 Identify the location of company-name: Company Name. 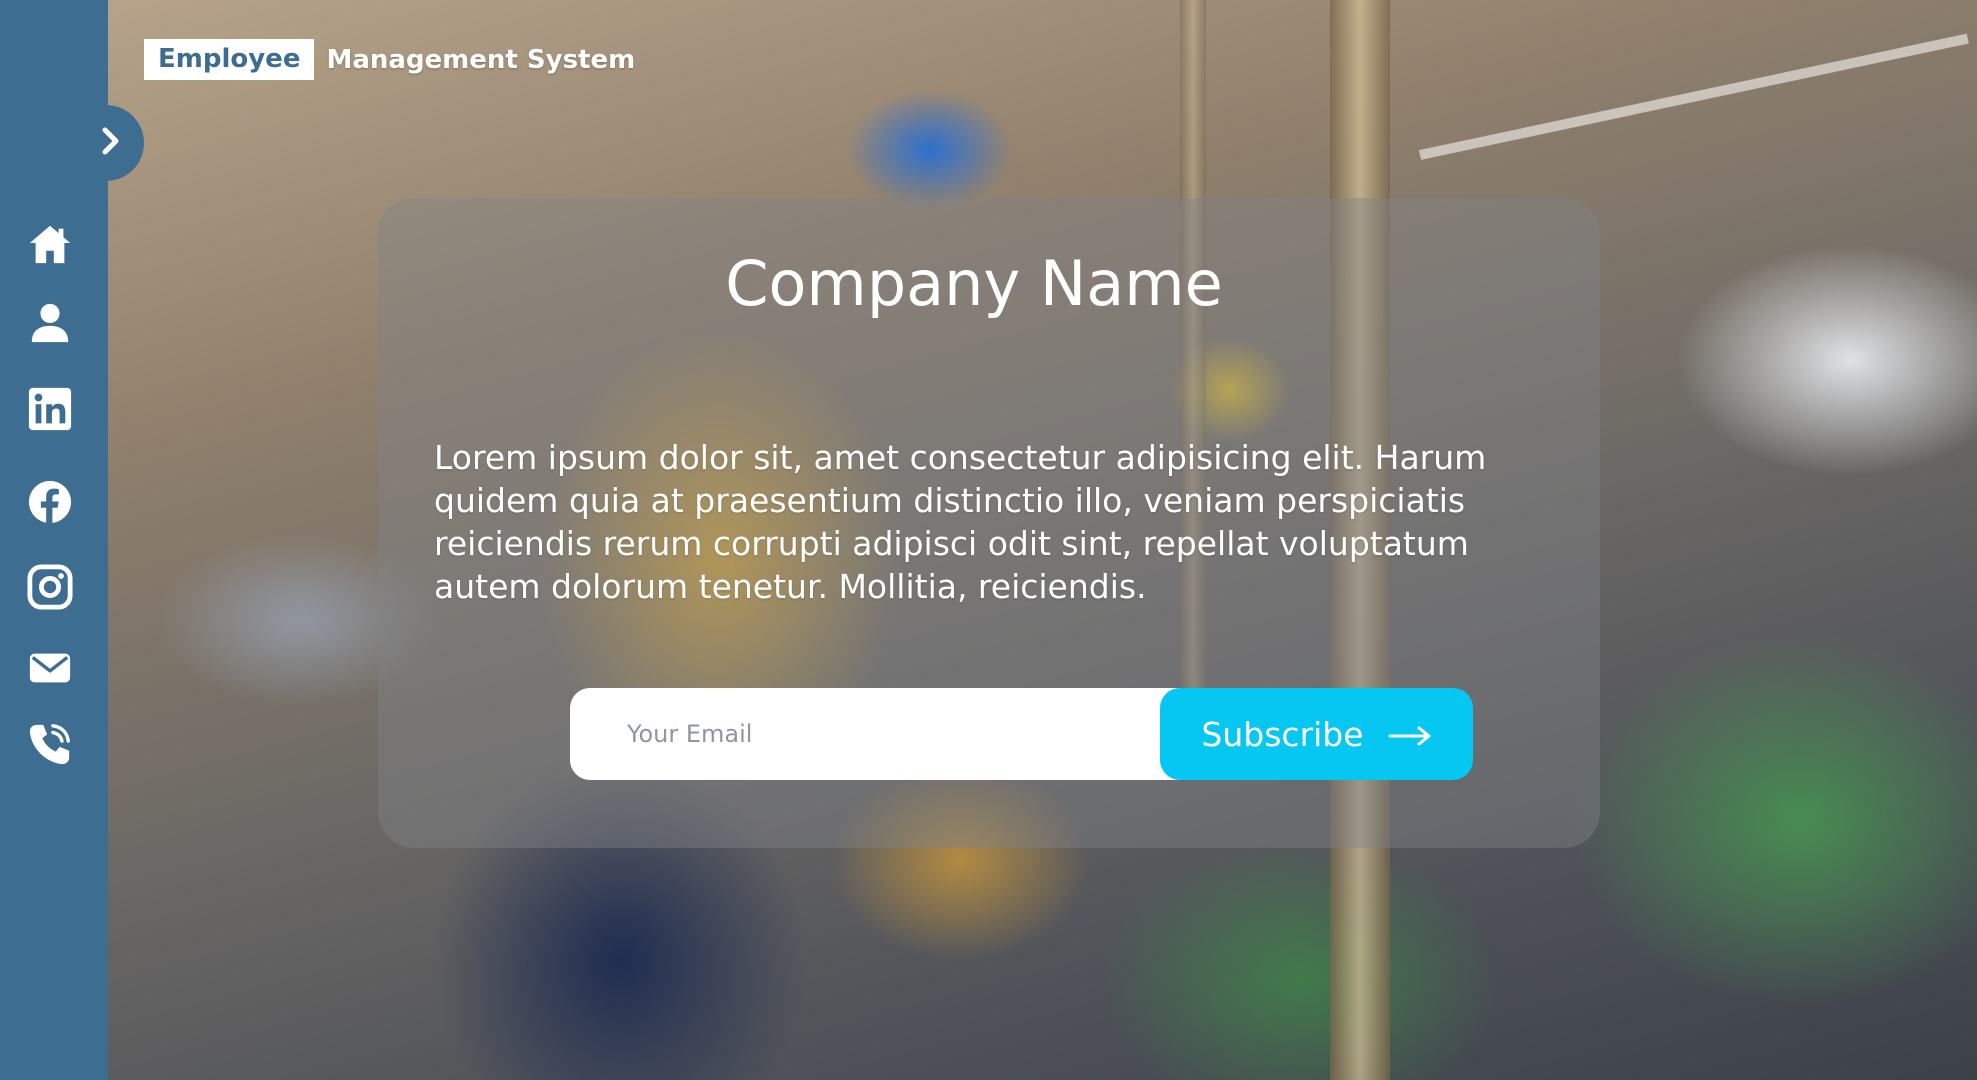
(974, 283).